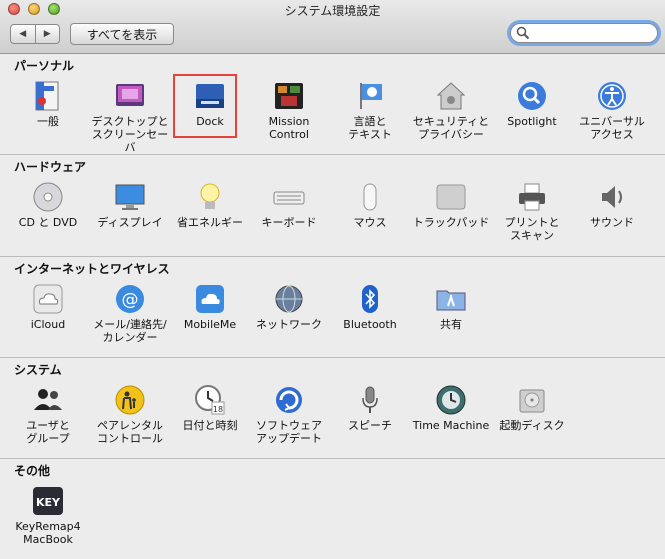 Image resolution: width=665 pixels, height=559 pixels. Describe the element at coordinates (370, 128) in the screenshot. I see `pref-item-label: 言語と テキスト` at that location.